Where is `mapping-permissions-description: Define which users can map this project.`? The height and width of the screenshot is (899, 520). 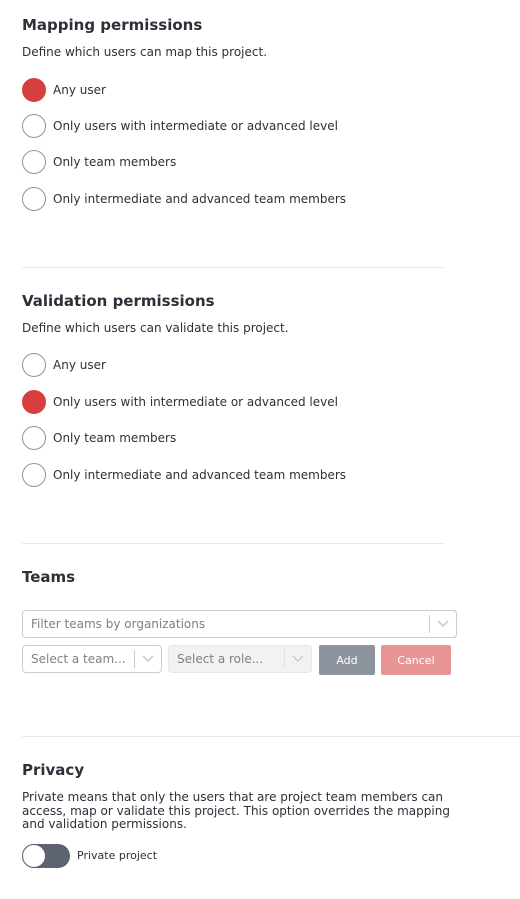
mapping-permissions-description: Define which users can map this project. is located at coordinates (145, 52).